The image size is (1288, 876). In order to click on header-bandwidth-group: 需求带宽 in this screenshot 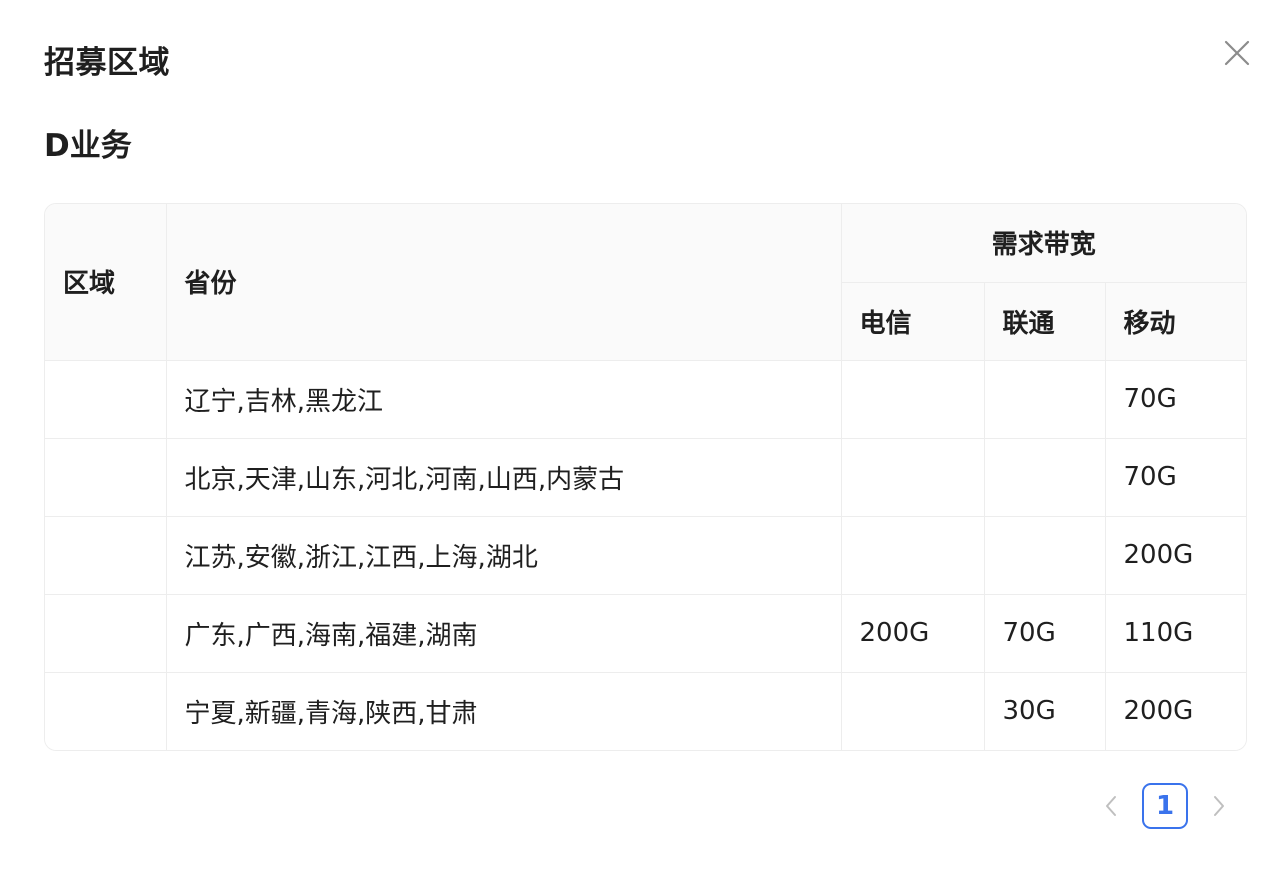, I will do `click(1043, 243)`.